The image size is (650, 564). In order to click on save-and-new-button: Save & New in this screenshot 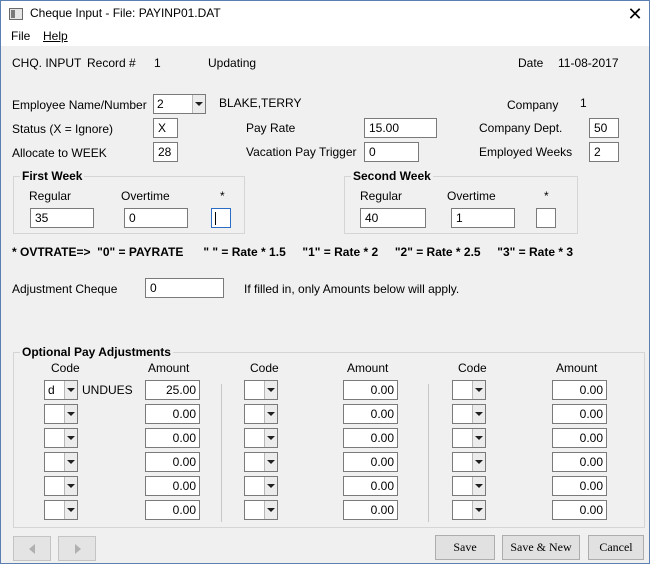, I will do `click(541, 547)`.